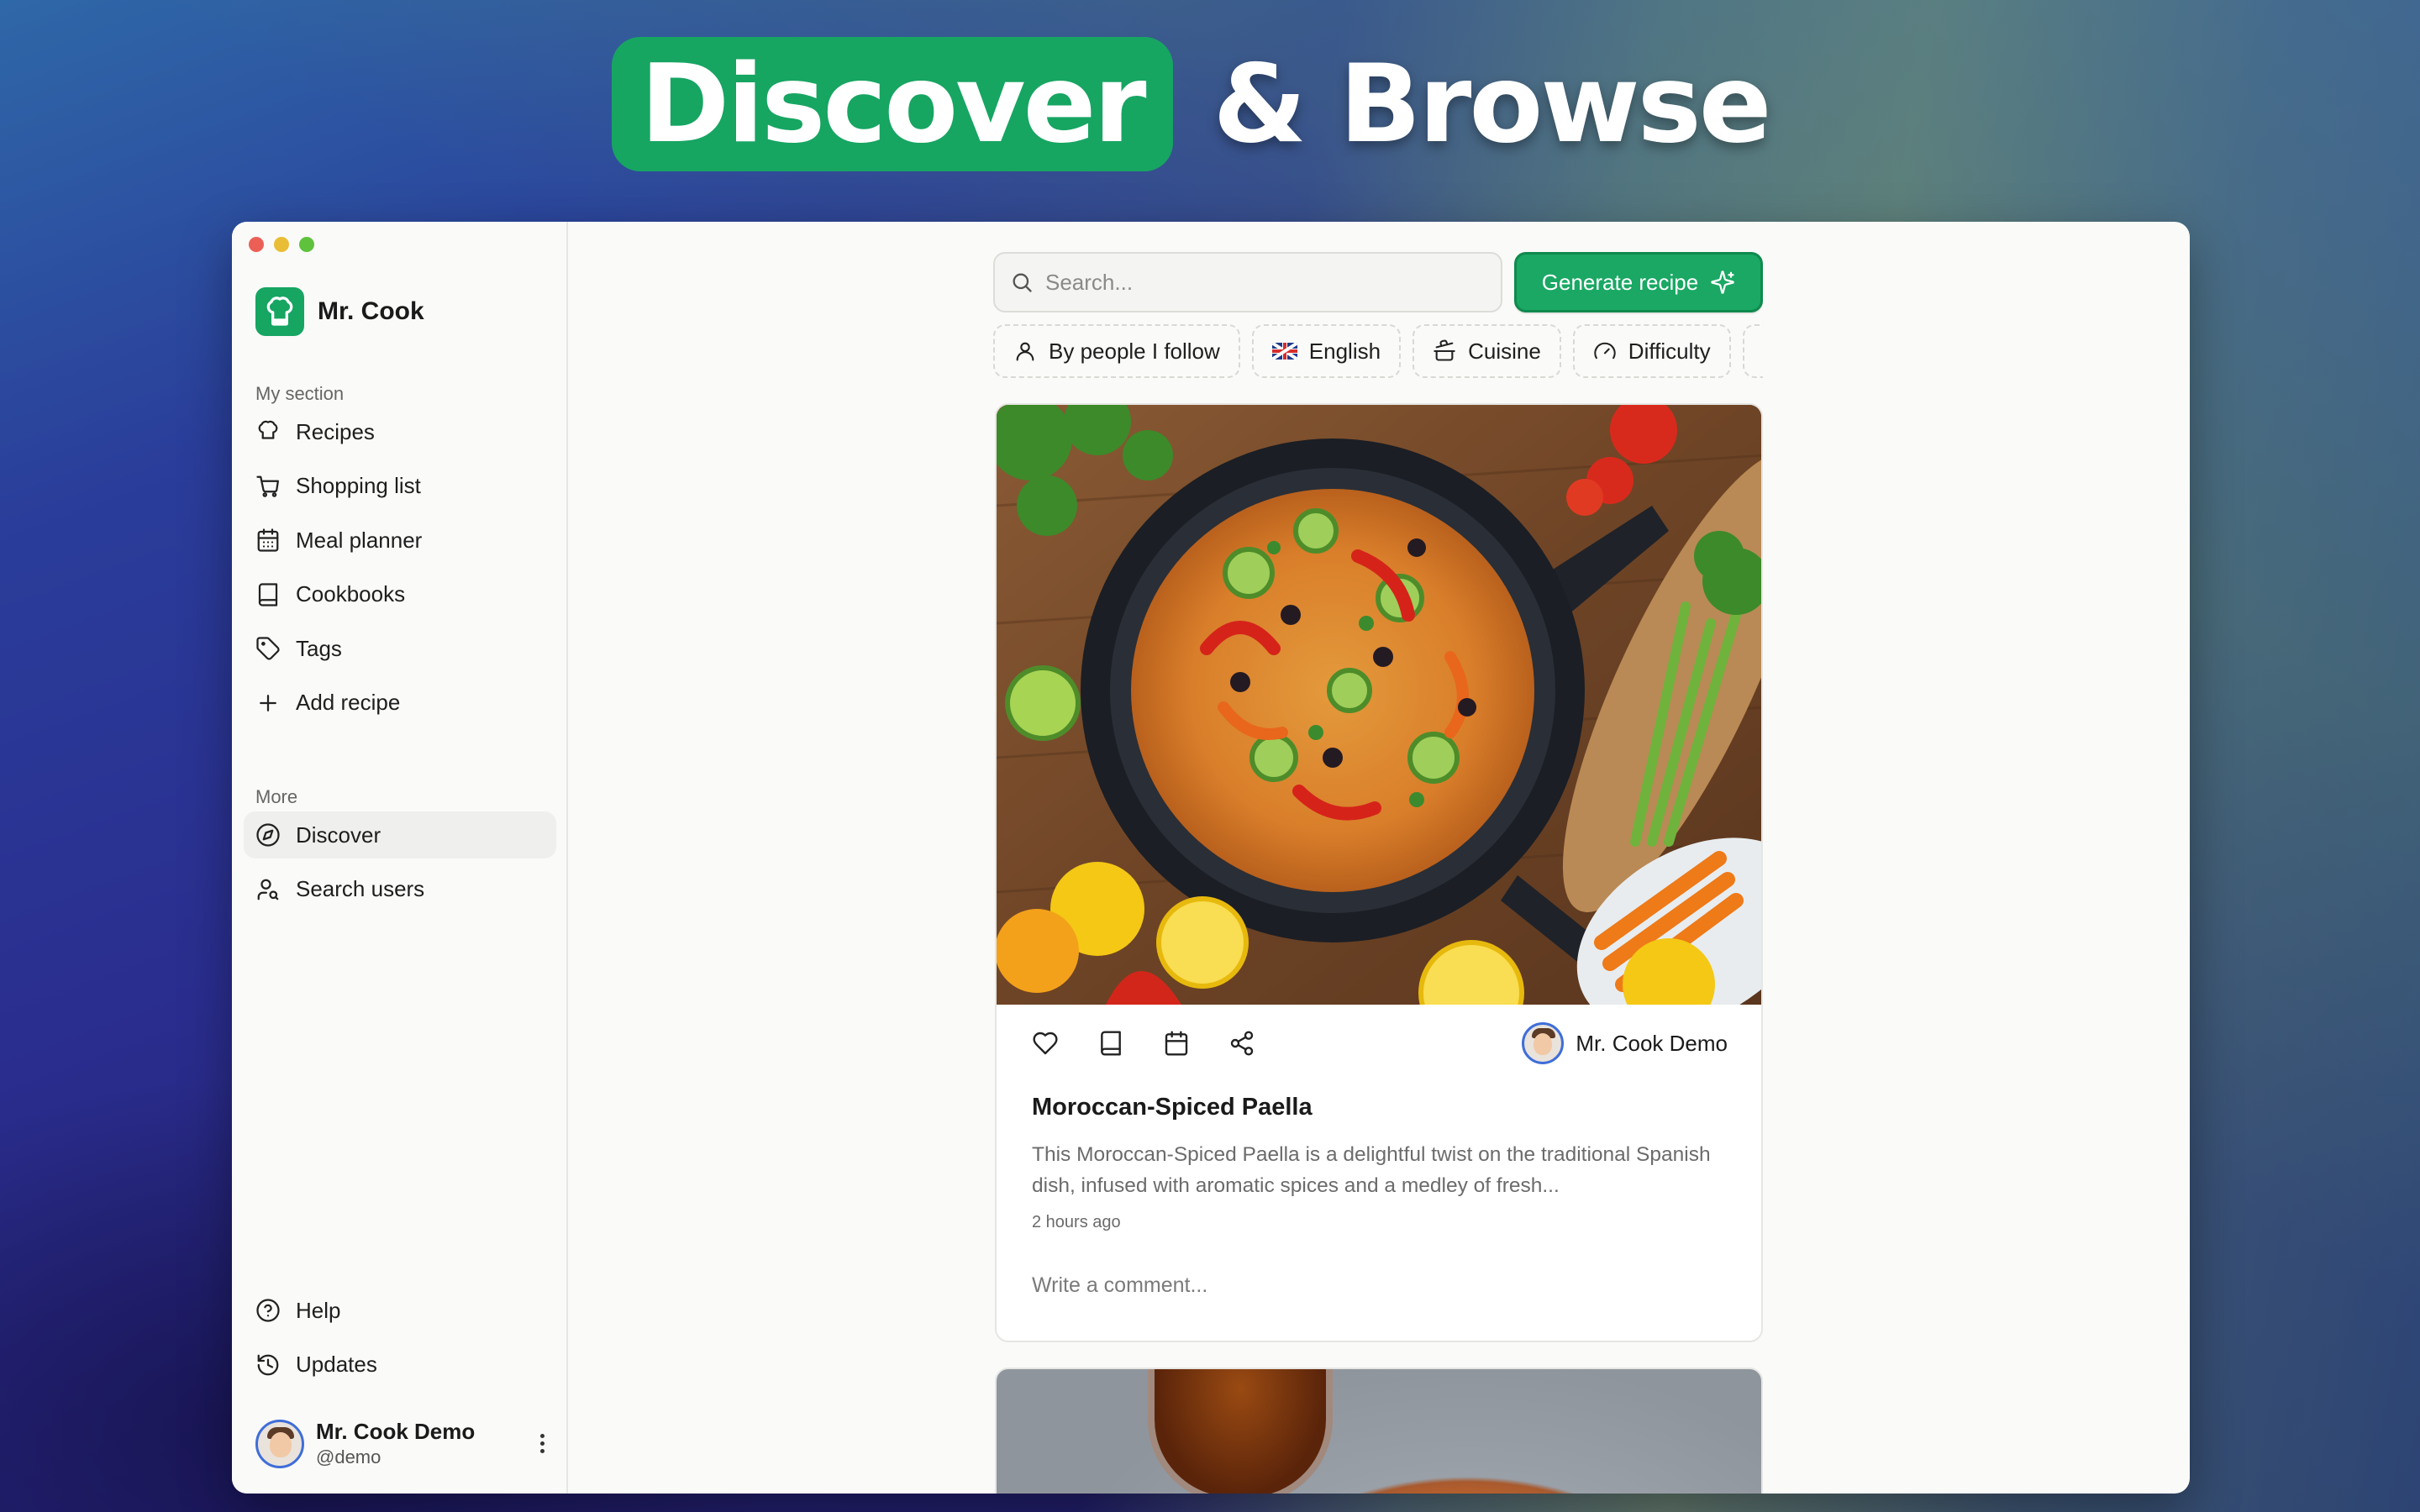 Image resolution: width=2420 pixels, height=1512 pixels. I want to click on plus-icon, so click(268, 702).